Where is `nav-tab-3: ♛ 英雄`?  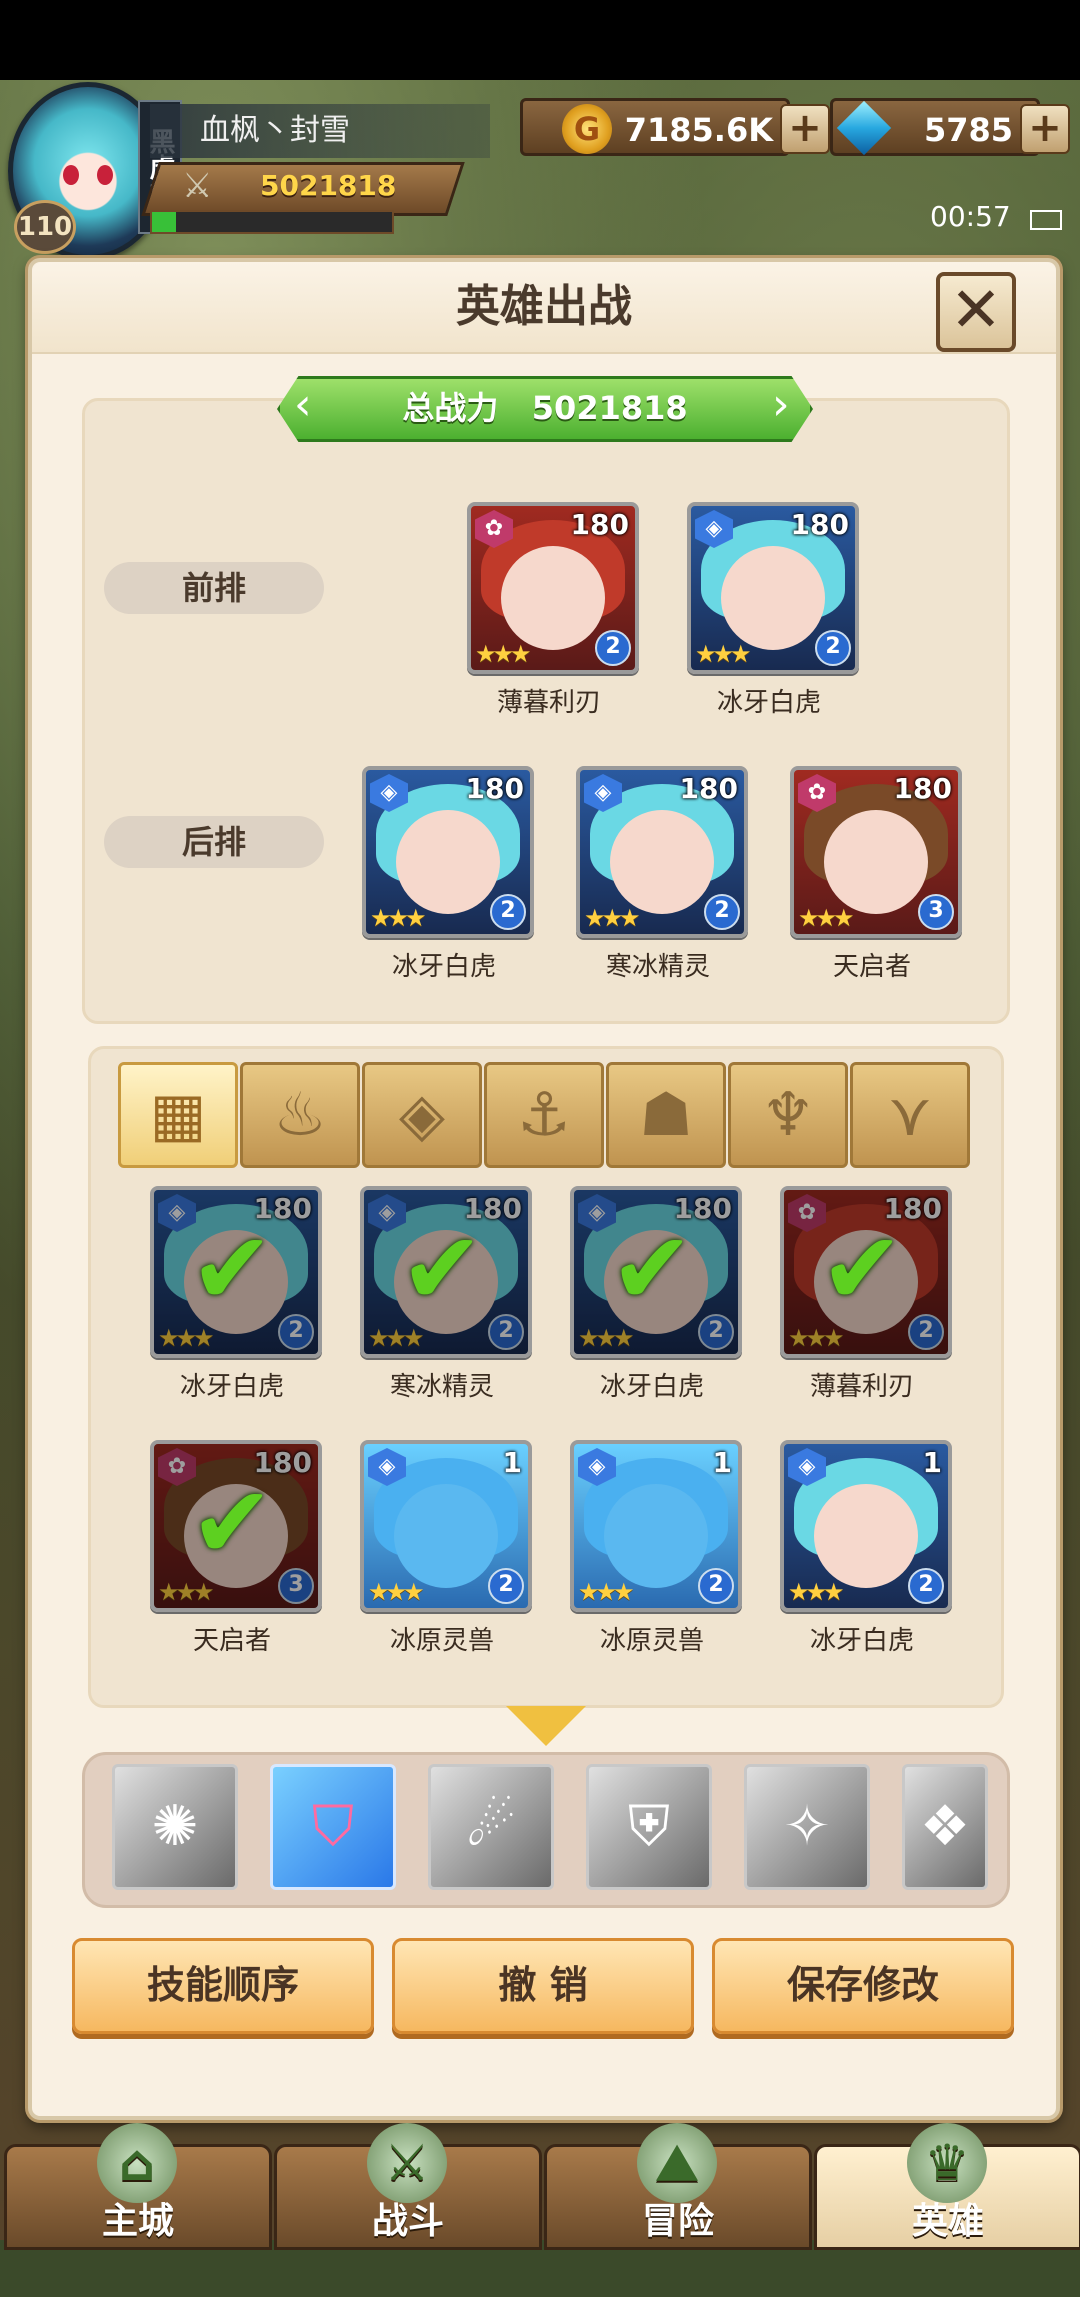
nav-tab-3: ♛ 英雄 is located at coordinates (947, 2186).